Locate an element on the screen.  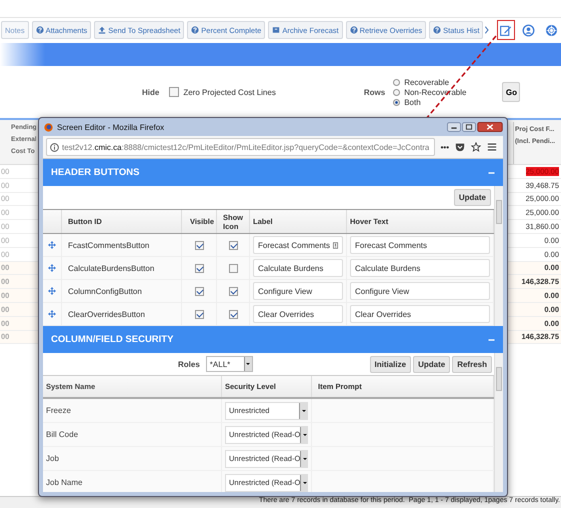
checkbox-label: Zero Projected Cost Lines is located at coordinates (229, 92).